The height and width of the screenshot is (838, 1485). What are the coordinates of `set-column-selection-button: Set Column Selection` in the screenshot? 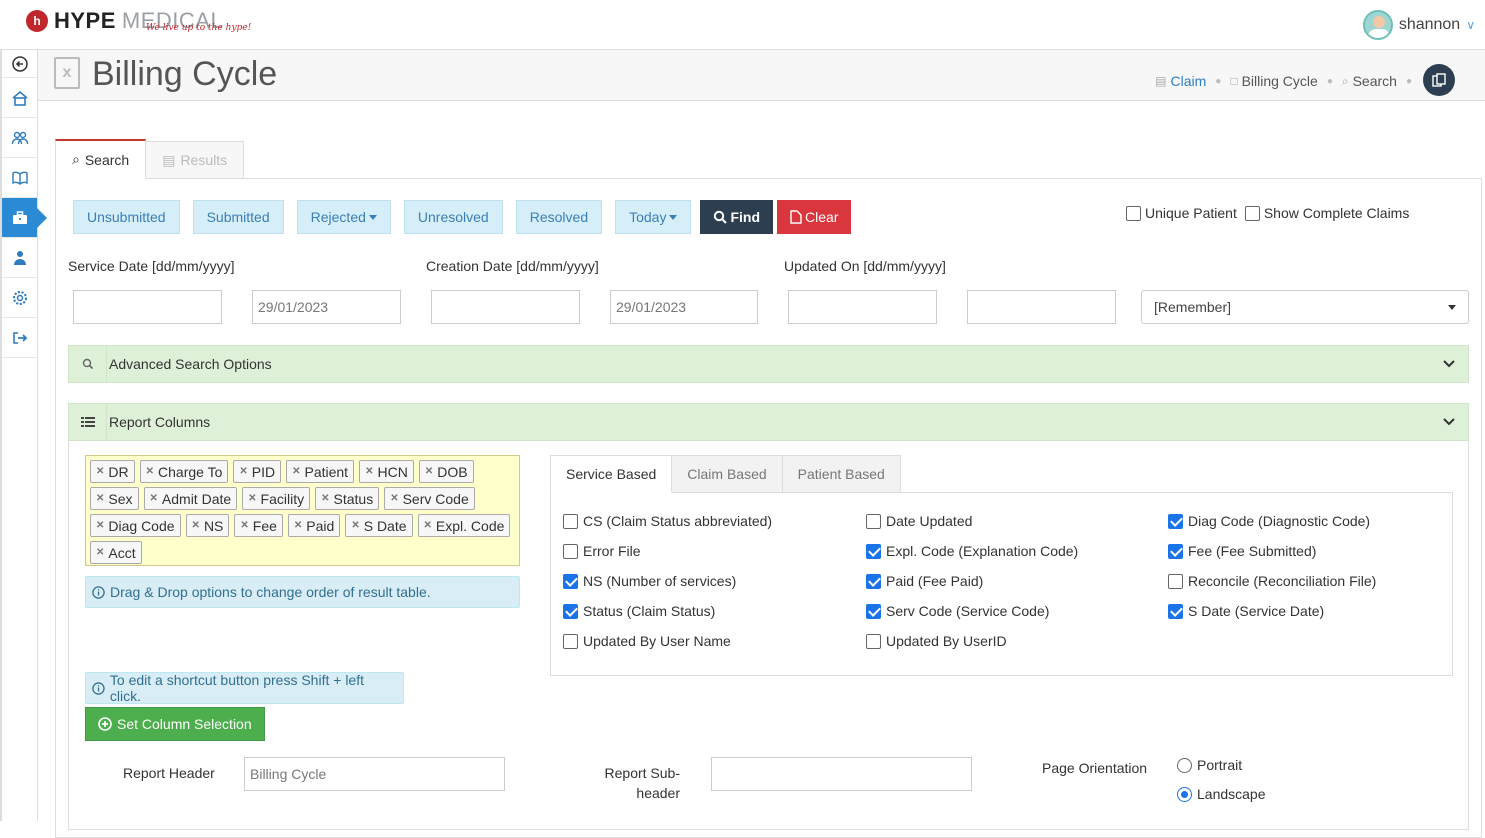 It's located at (175, 724).